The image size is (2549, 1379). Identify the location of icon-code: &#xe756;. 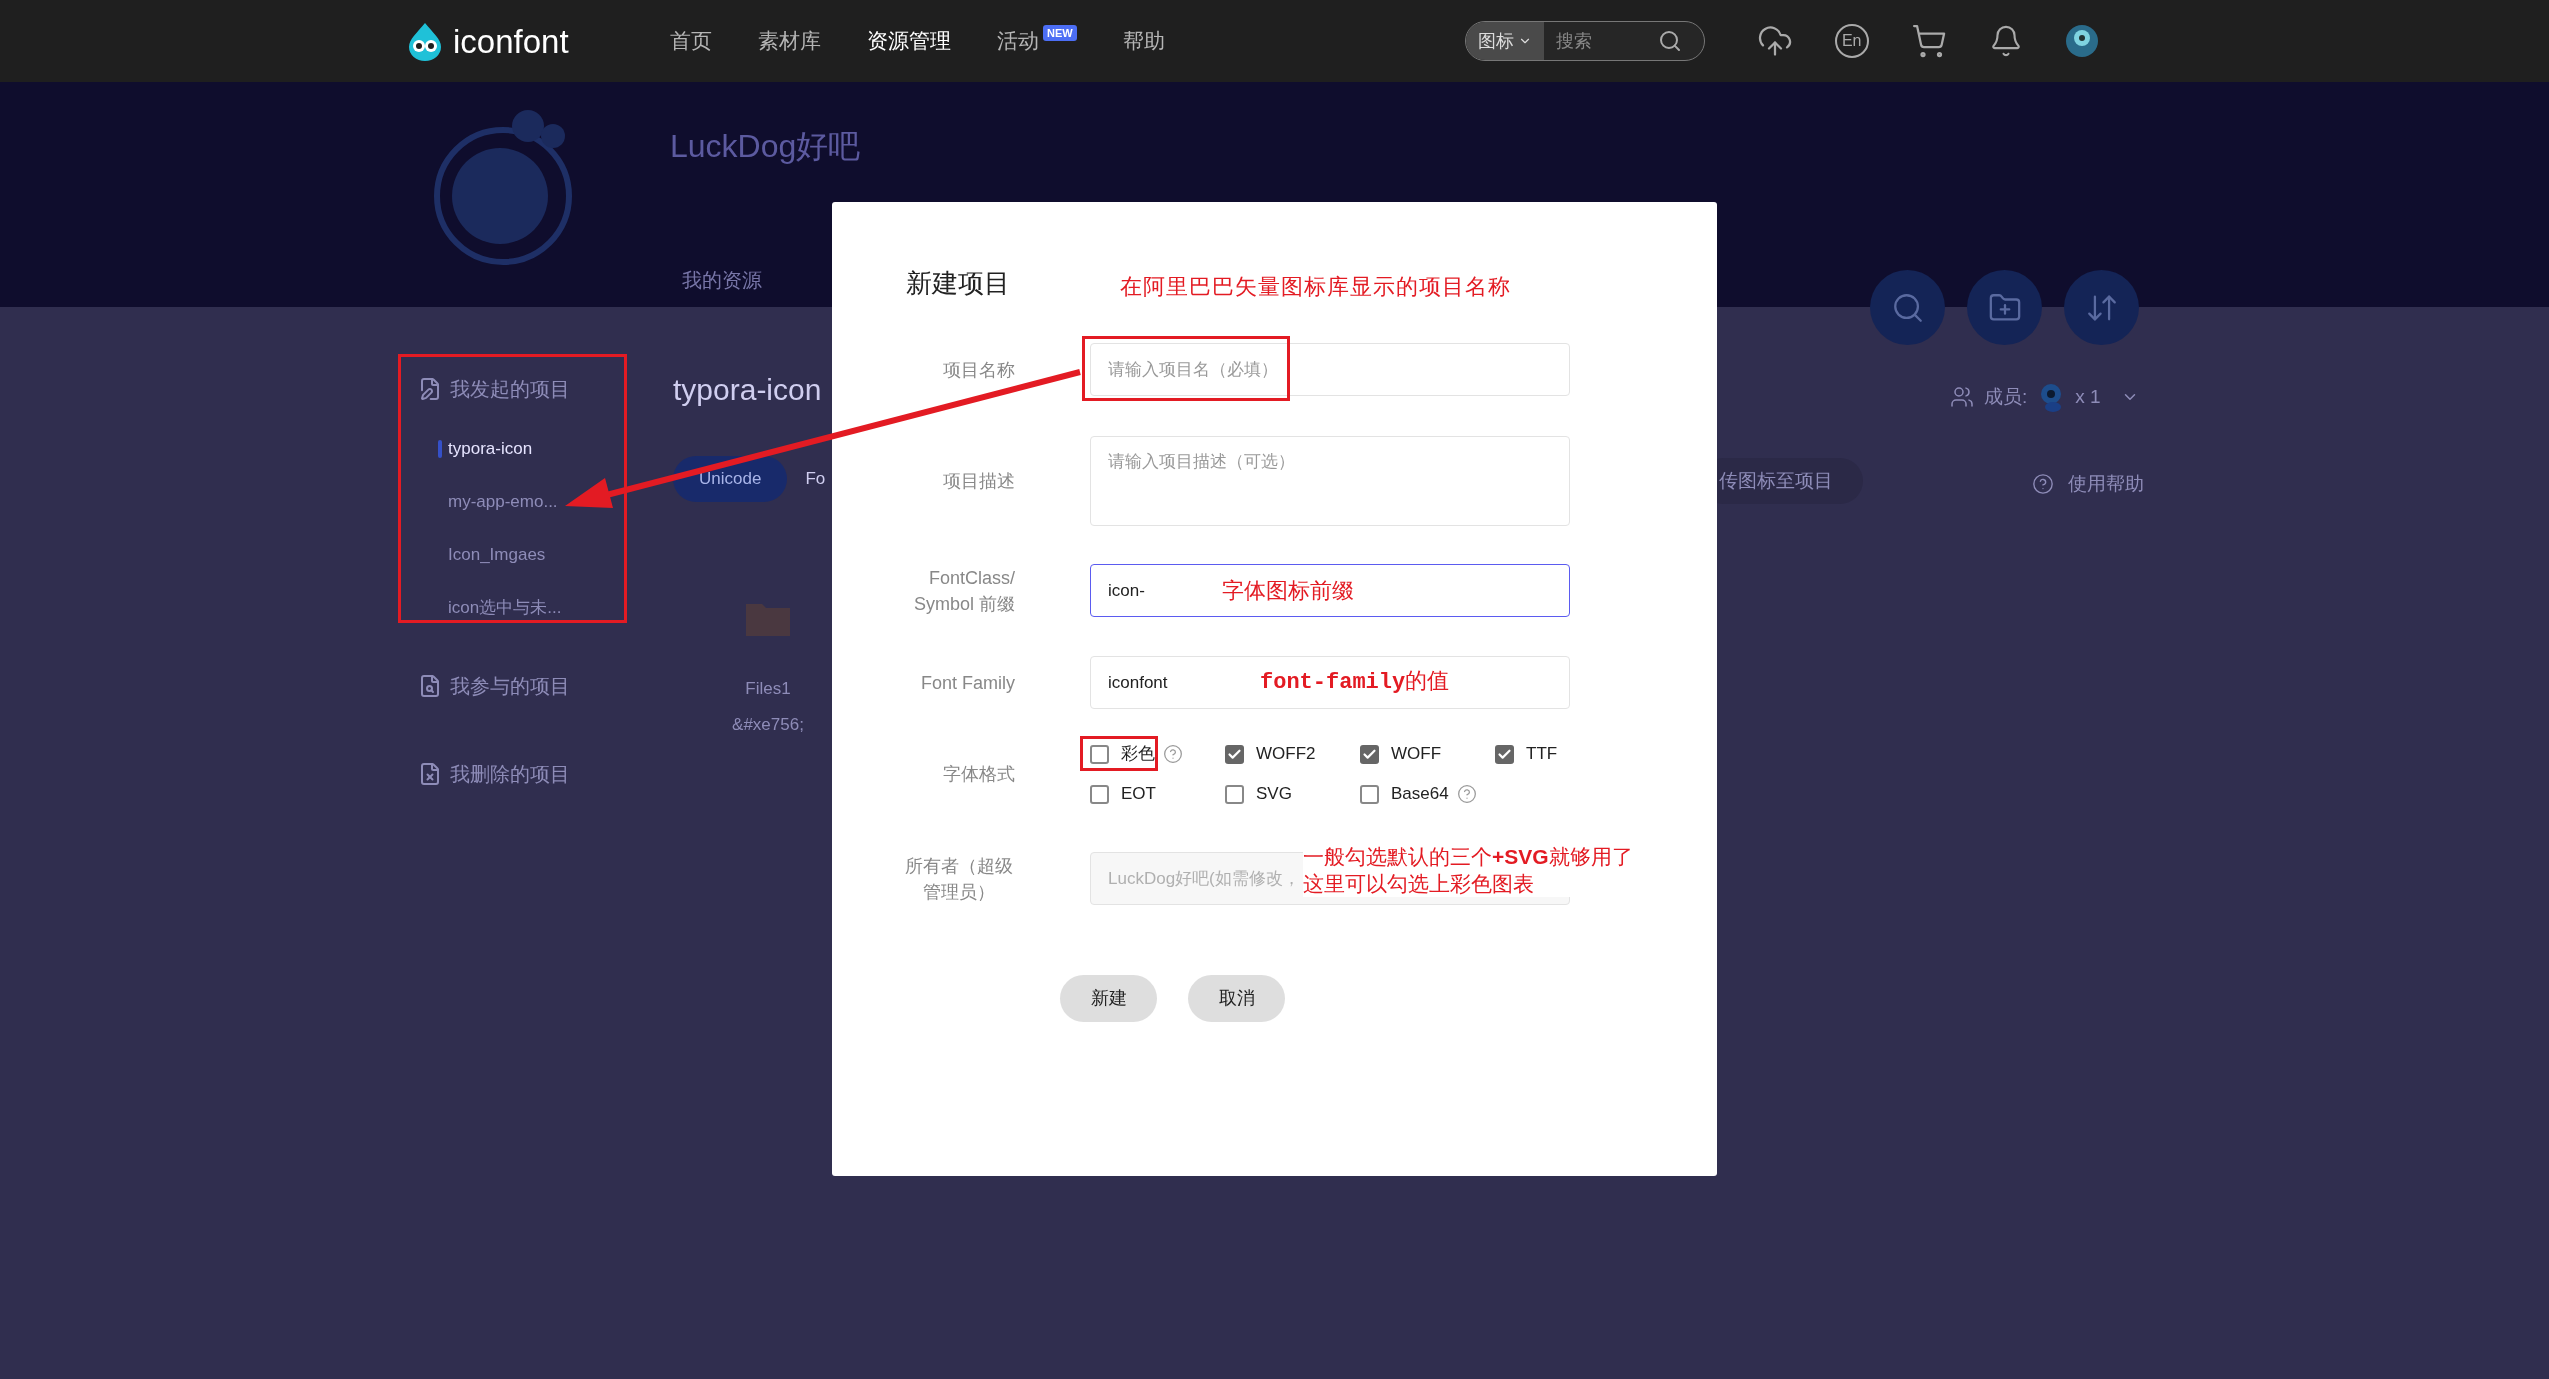
(768, 724).